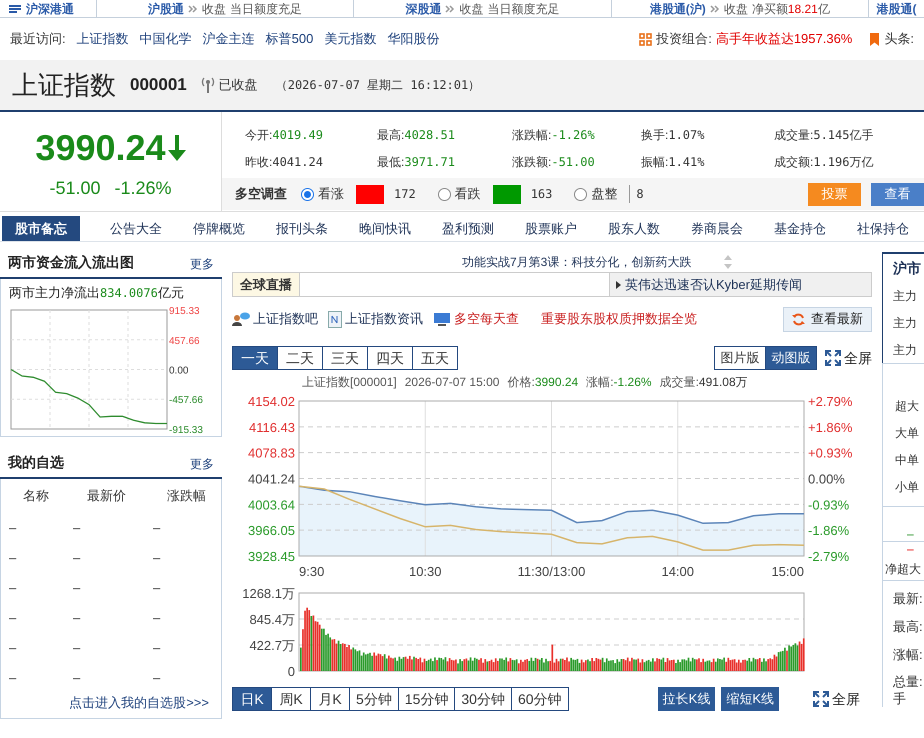 The height and width of the screenshot is (738, 924). What do you see at coordinates (330, 699) in the screenshot?
I see `tab: 月K` at bounding box center [330, 699].